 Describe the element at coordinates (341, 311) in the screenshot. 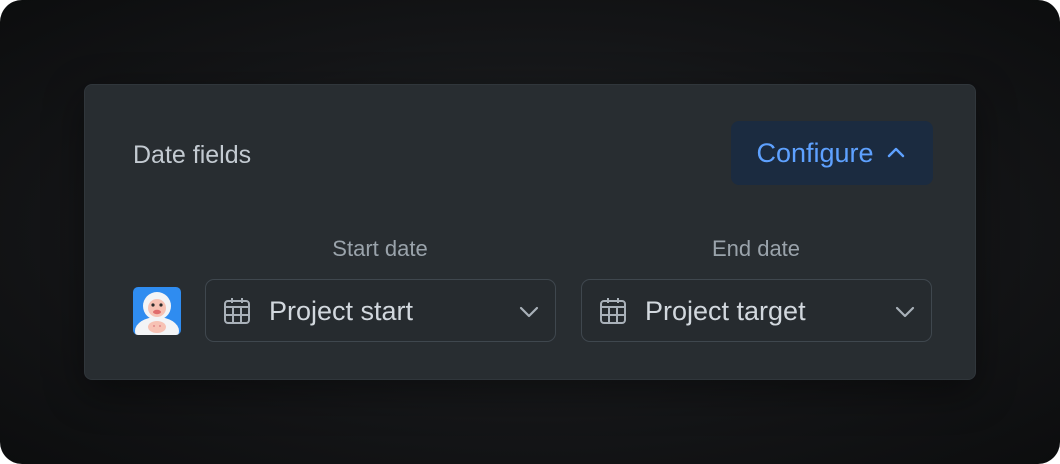

I see `start-date-value: Project start` at that location.